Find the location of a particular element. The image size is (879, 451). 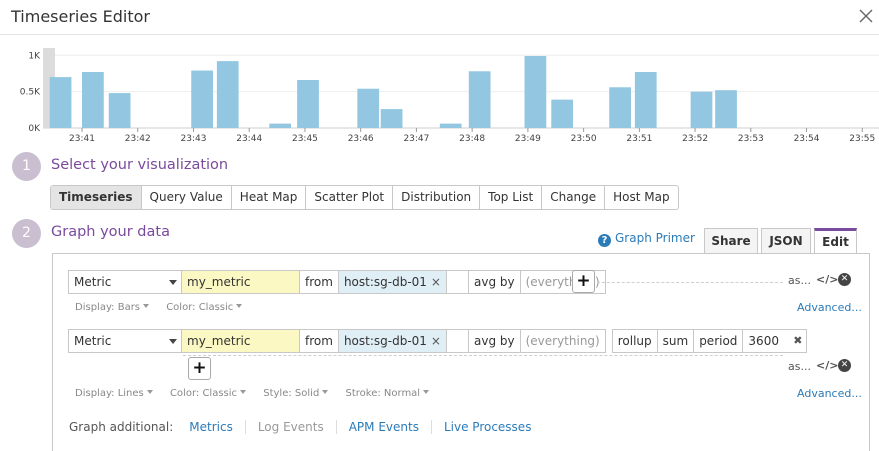

x-tick-label: 23:43 is located at coordinates (194, 139).